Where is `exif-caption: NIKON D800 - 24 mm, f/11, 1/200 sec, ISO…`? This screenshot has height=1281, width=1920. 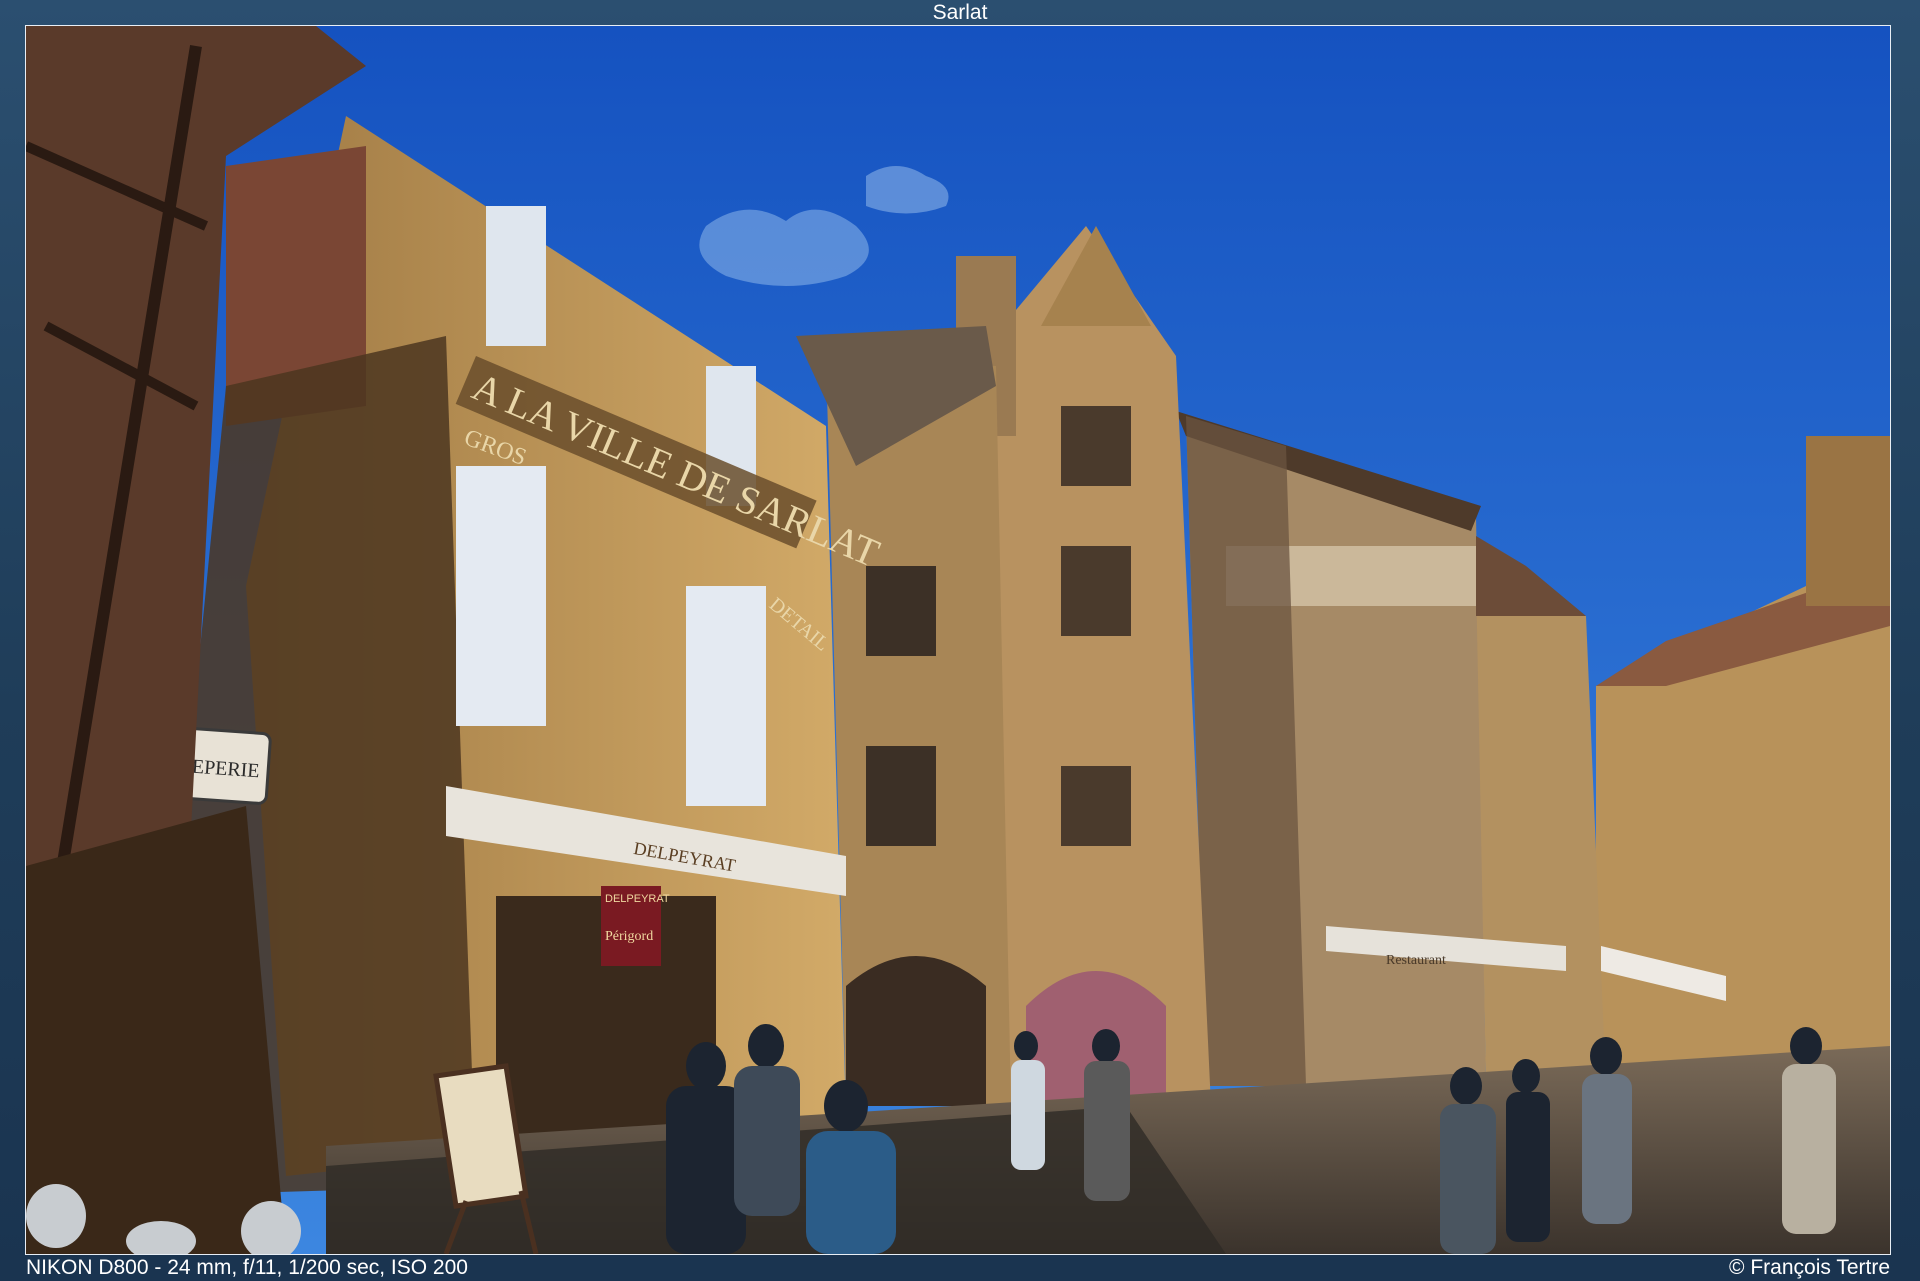 exif-caption: NIKON D800 - 24 mm, f/11, 1/200 sec, ISO… is located at coordinates (247, 1267).